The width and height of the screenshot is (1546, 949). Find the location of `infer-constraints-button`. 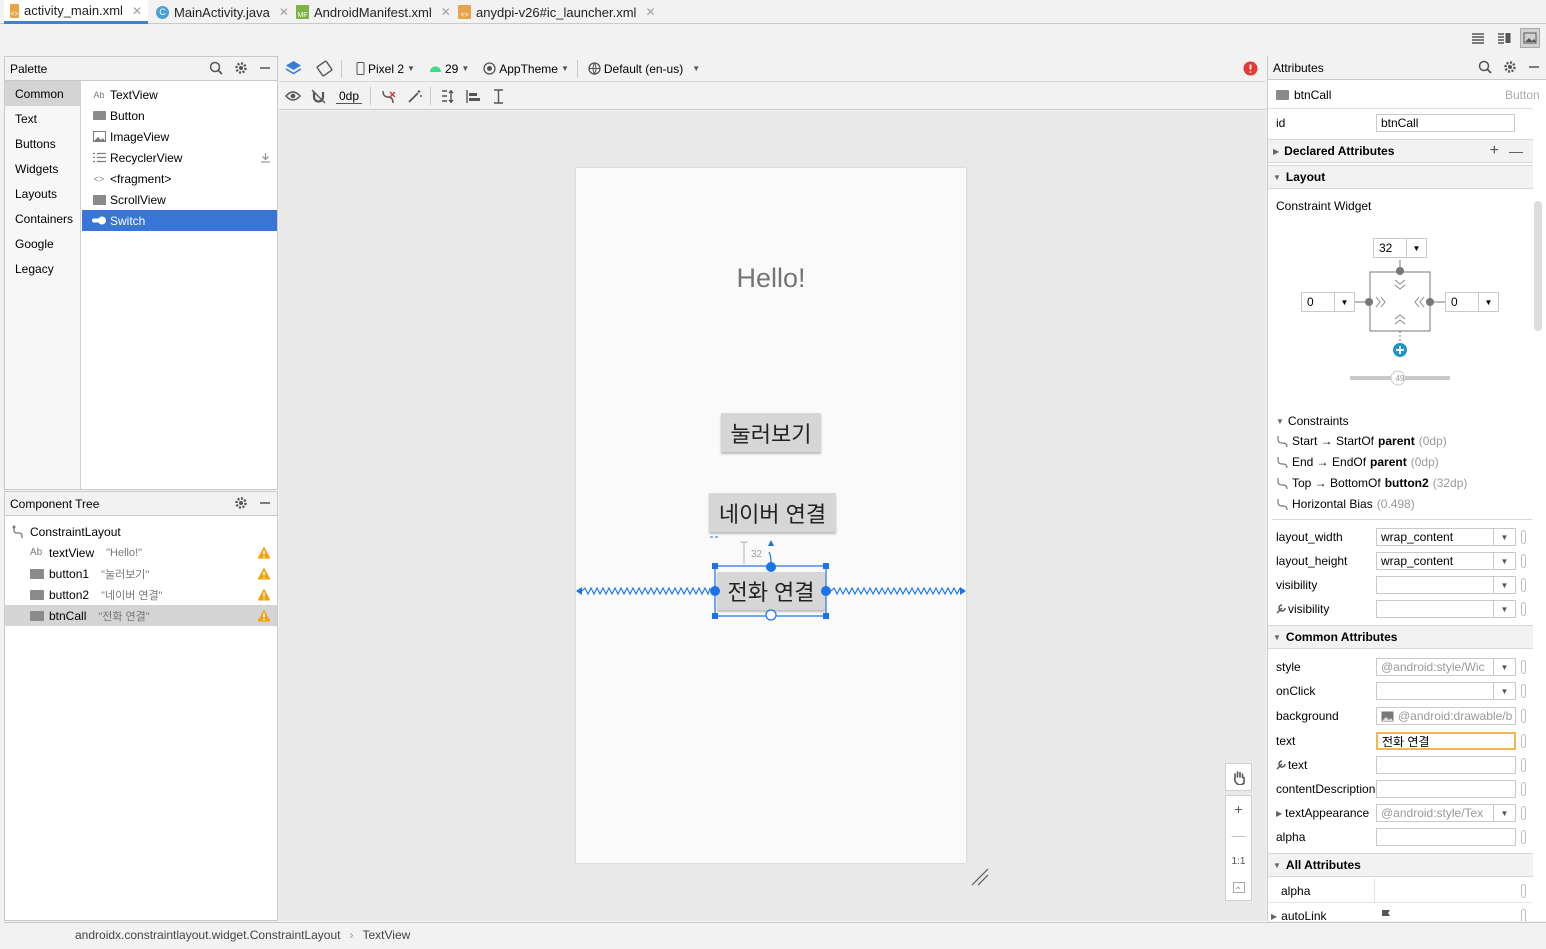

infer-constraints-button is located at coordinates (415, 96).